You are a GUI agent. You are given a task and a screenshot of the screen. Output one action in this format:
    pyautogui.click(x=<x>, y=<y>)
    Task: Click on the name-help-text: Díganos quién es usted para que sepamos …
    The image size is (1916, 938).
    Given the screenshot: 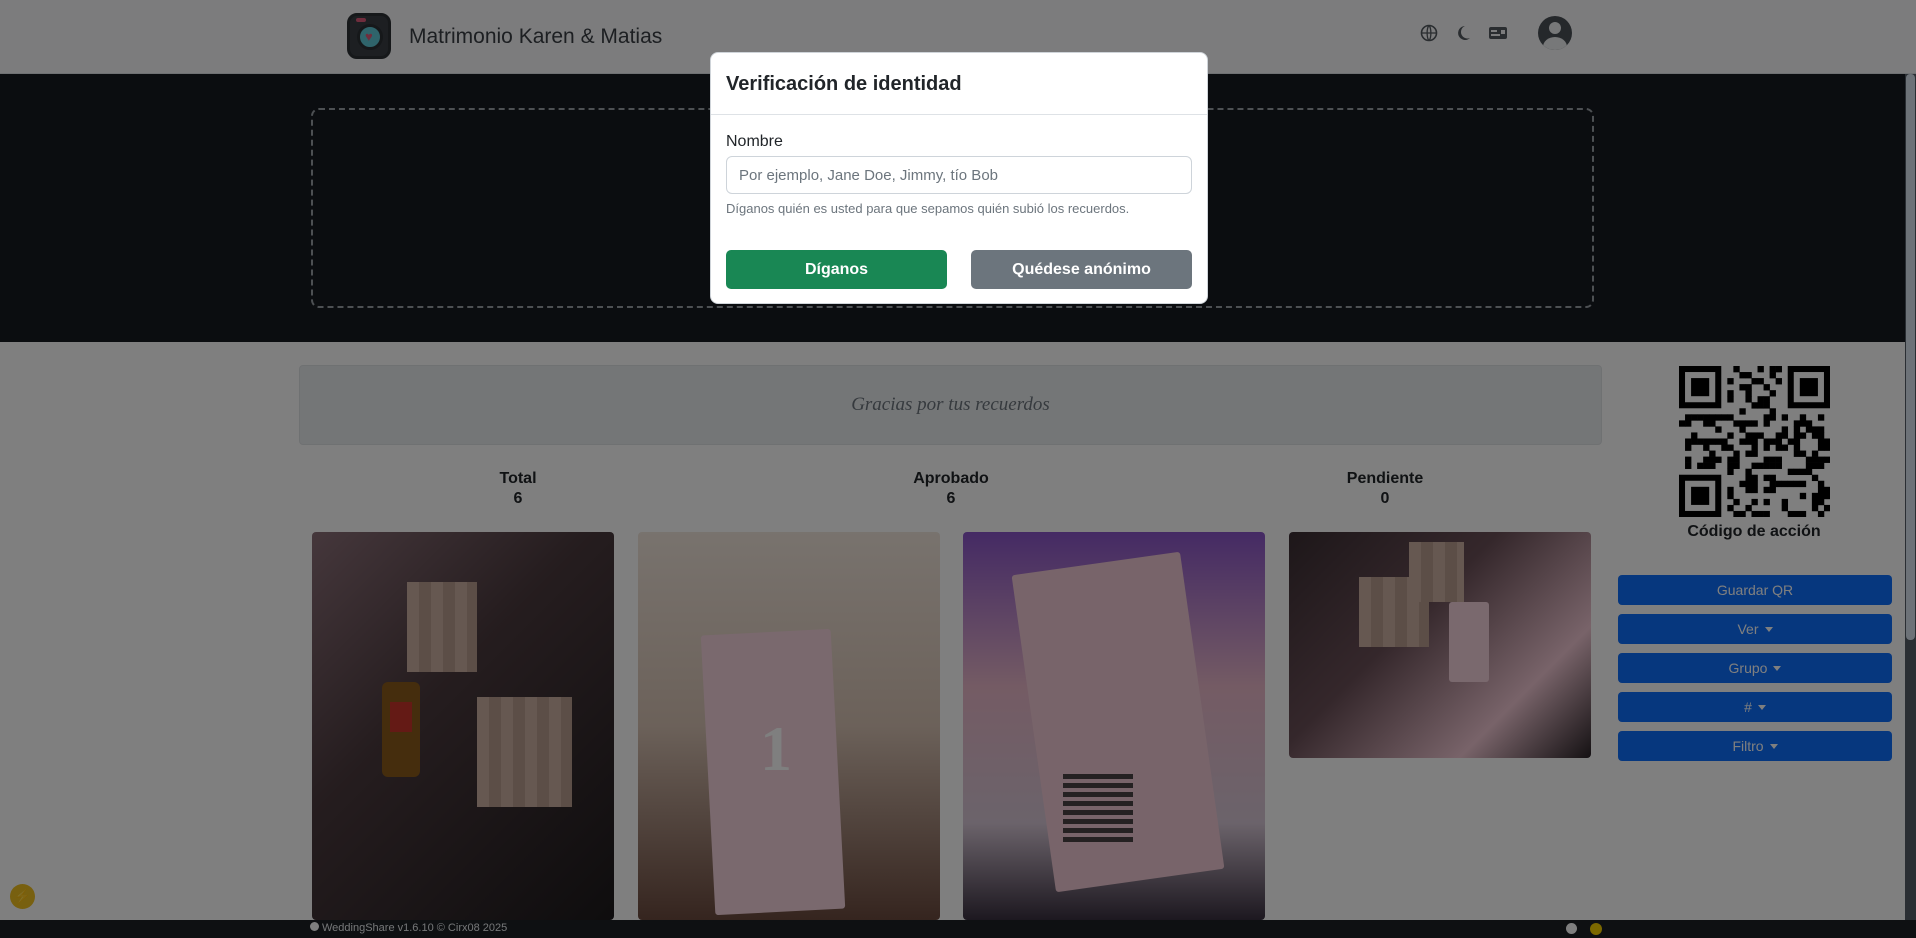 What is the action you would take?
    pyautogui.click(x=928, y=208)
    